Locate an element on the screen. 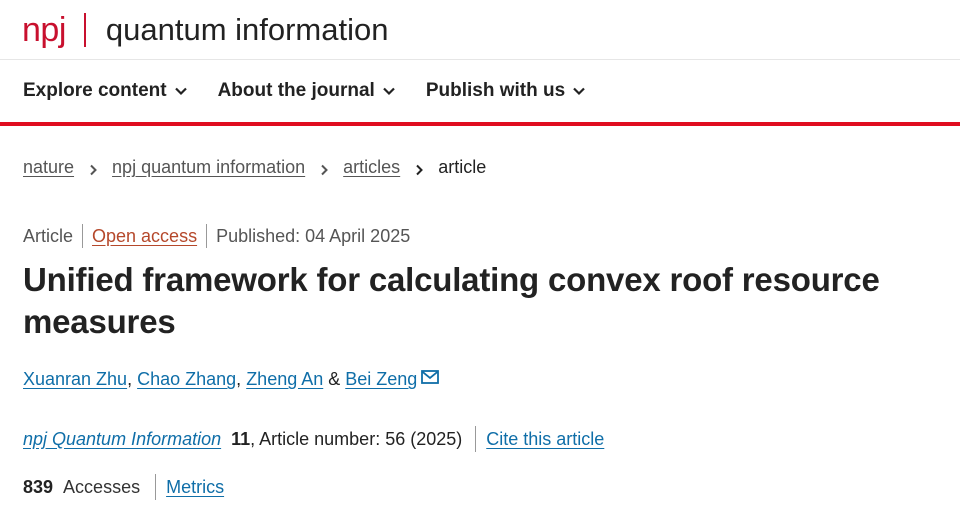  nav-label: About the journal is located at coordinates (296, 90).